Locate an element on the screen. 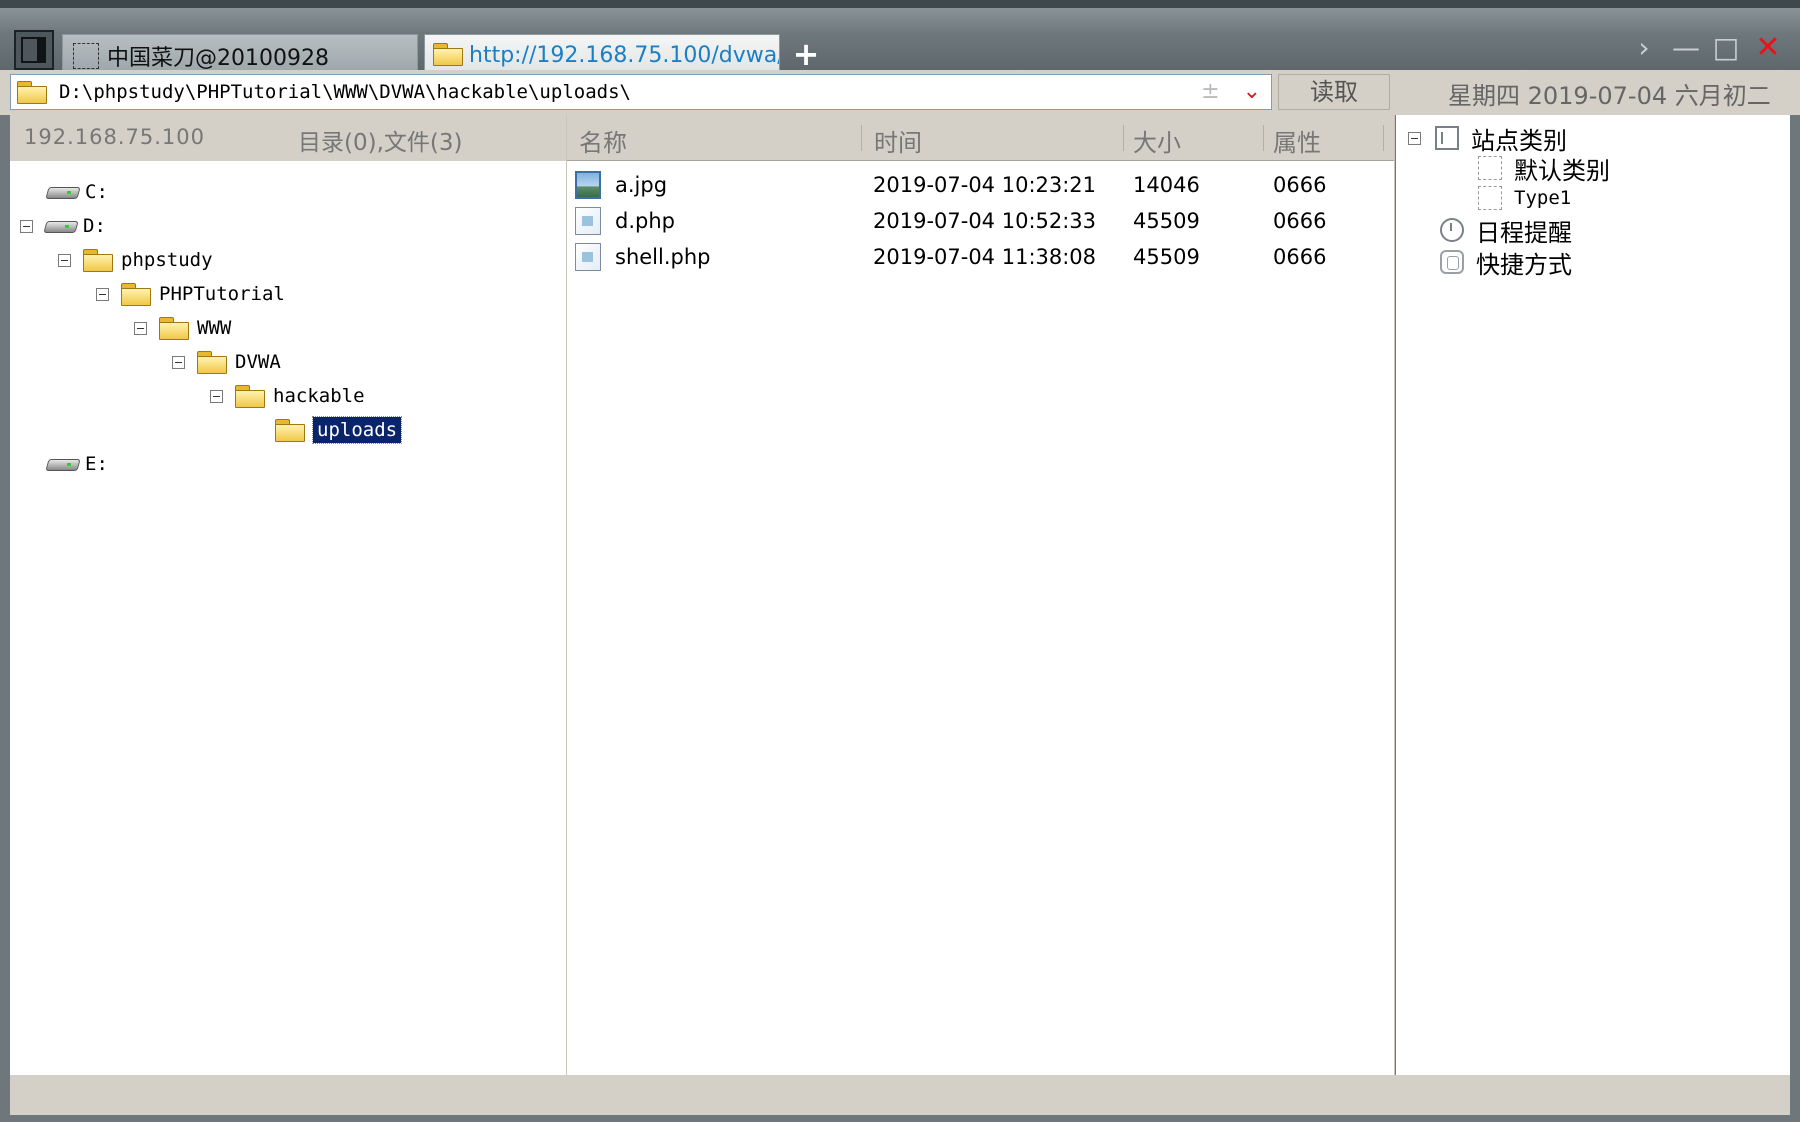 This screenshot has height=1122, width=1800. tree-item-www: WWW is located at coordinates (182, 328).